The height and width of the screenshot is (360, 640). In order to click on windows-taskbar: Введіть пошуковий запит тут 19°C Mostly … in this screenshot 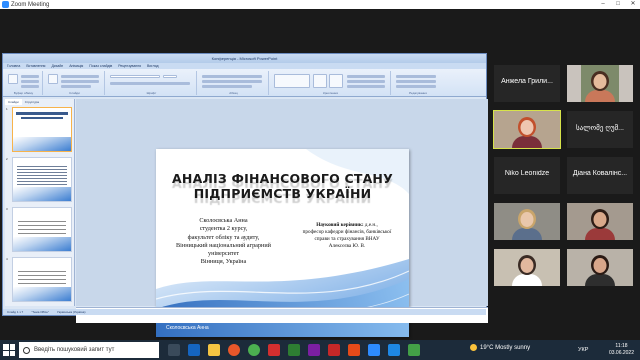, I will do `click(320, 350)`.